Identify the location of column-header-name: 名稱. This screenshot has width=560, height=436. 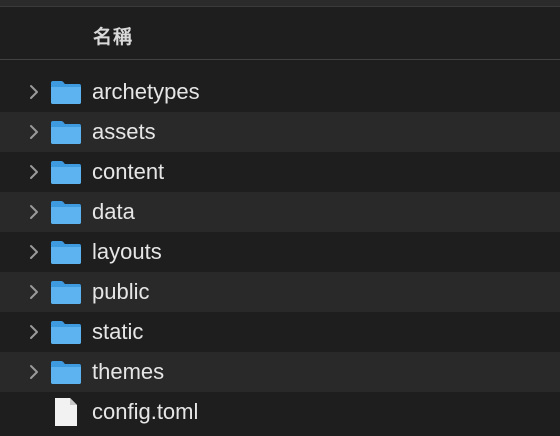
(113, 35).